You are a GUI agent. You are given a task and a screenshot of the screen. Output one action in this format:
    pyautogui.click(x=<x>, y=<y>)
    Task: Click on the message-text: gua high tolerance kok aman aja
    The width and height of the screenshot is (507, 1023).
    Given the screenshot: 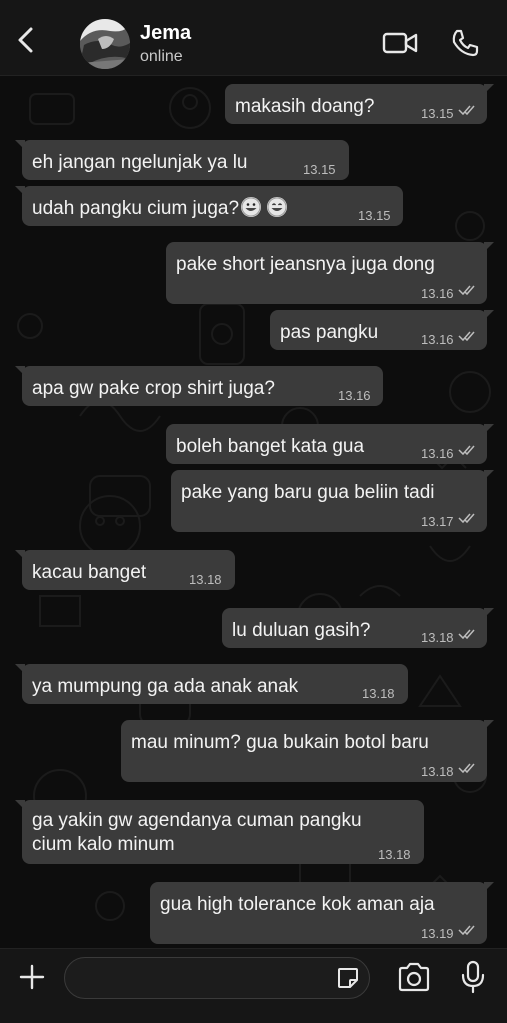 What is the action you would take?
    pyautogui.click(x=297, y=904)
    